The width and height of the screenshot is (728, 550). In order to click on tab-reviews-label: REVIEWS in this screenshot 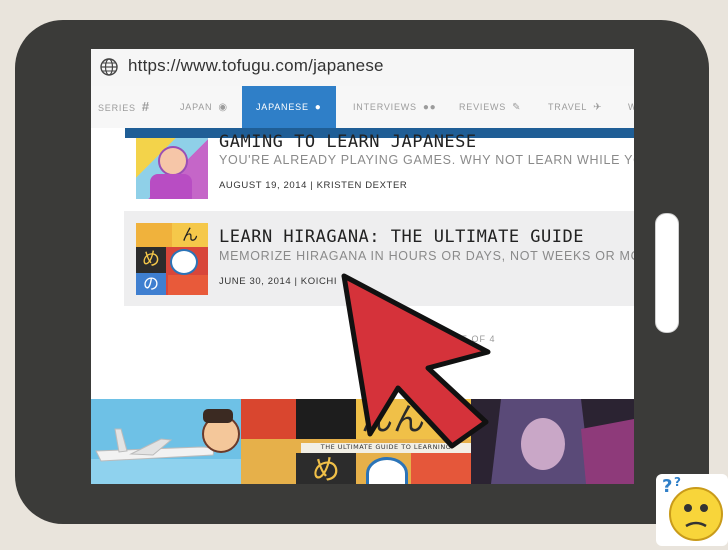, I will do `click(483, 107)`.